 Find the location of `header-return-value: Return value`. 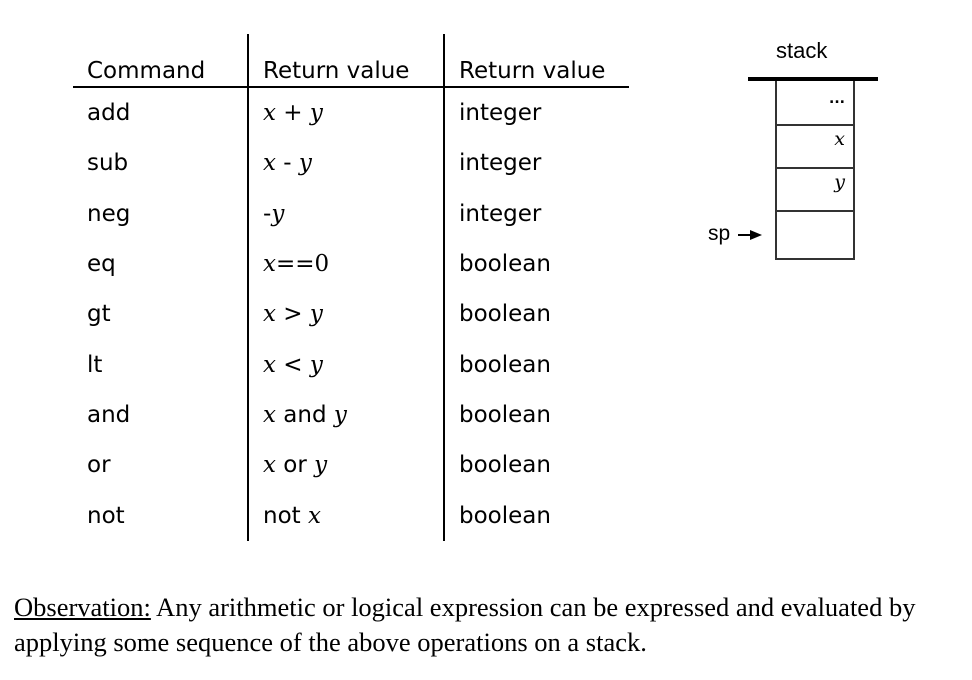

header-return-value: Return value is located at coordinates (345, 60).